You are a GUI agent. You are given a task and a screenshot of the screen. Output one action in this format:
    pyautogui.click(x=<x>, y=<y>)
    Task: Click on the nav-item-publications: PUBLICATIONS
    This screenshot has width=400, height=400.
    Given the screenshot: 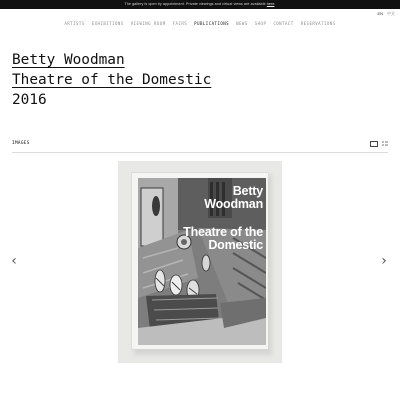 What is the action you would take?
    pyautogui.click(x=211, y=23)
    